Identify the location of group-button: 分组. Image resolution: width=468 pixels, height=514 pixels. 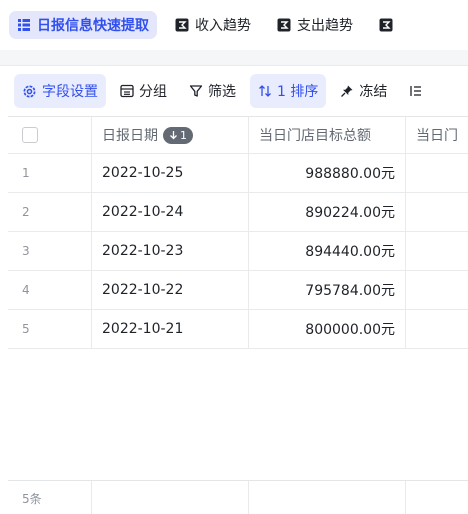
(143, 91).